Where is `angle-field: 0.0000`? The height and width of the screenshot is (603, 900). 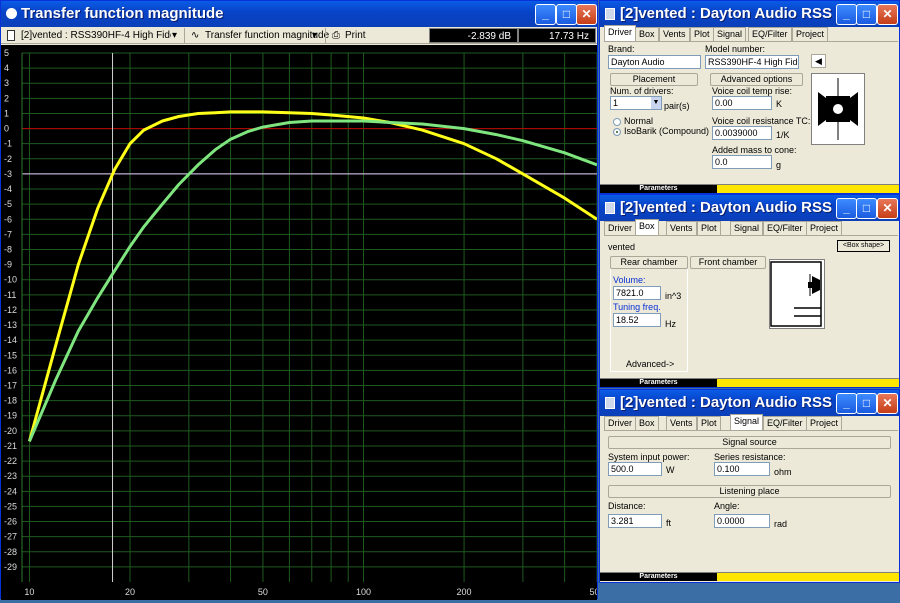 angle-field: 0.0000 is located at coordinates (742, 521).